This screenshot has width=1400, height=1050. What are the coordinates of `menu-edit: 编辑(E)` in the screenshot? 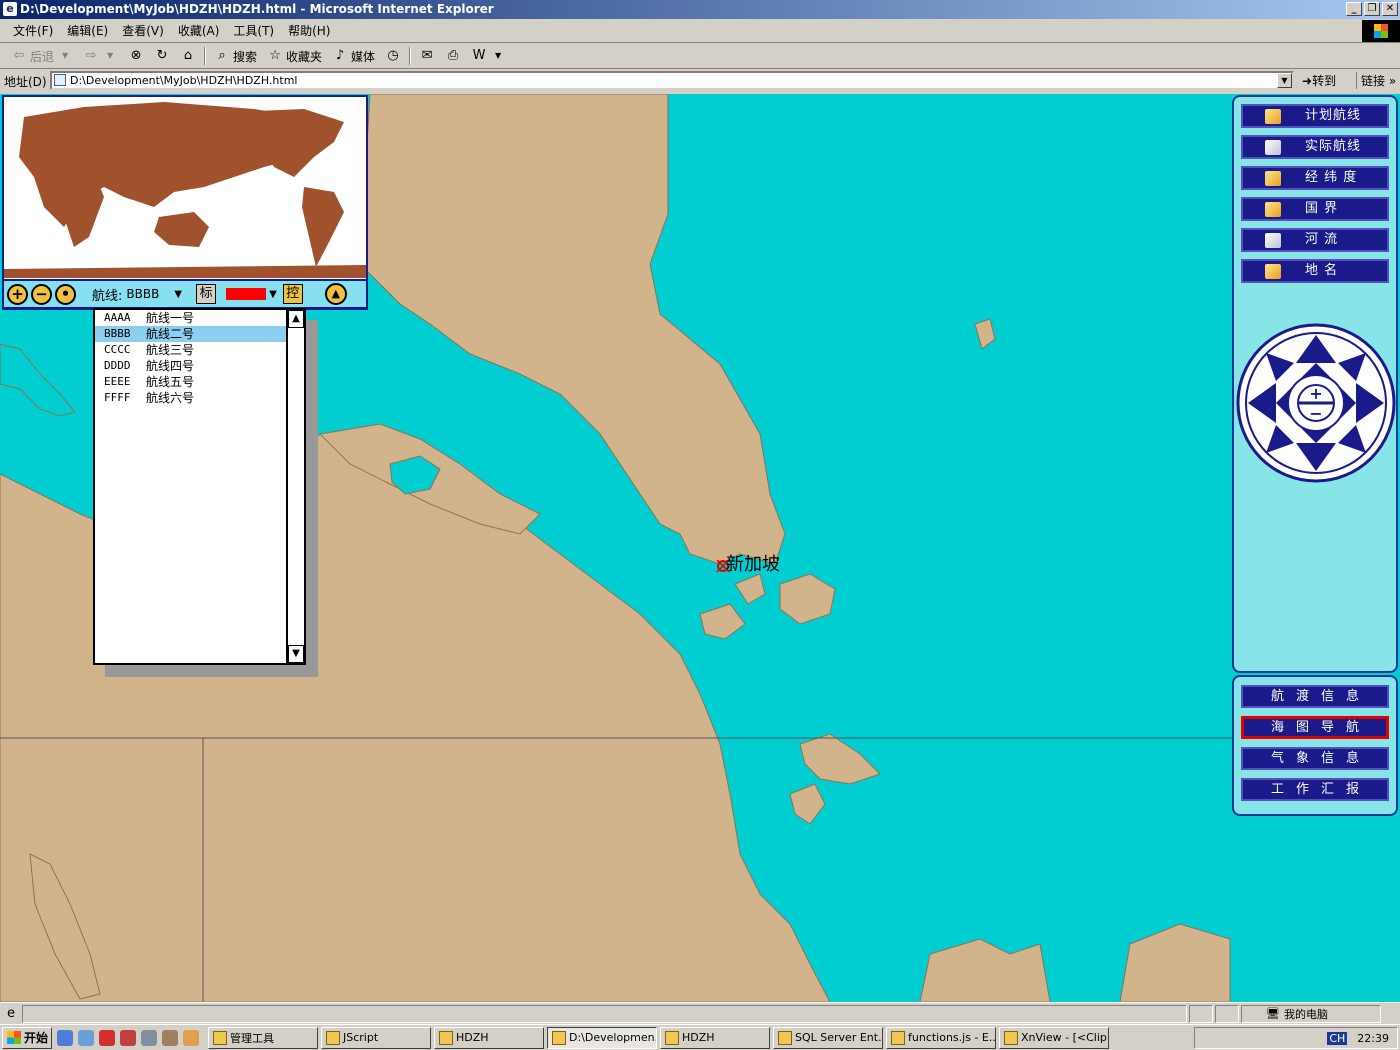 It's located at (87, 31).